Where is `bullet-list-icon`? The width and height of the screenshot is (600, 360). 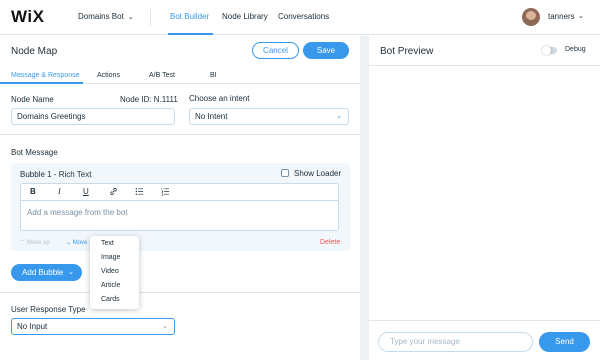 bullet-list-icon is located at coordinates (139, 192).